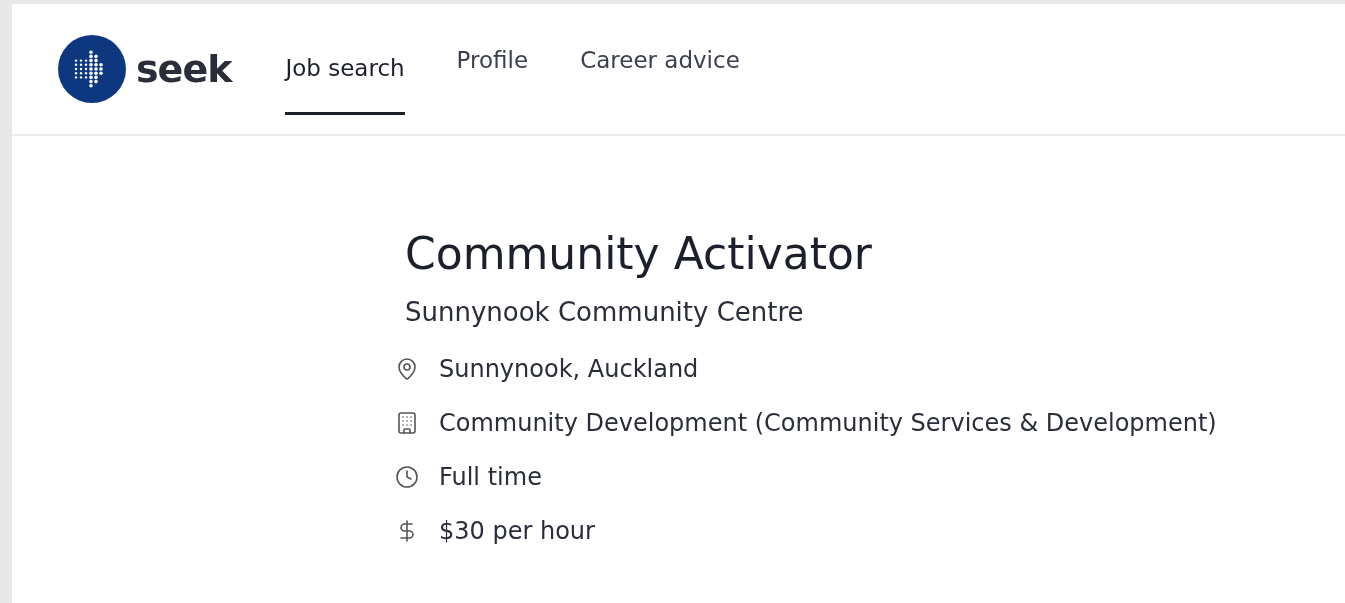 The image size is (1345, 603). What do you see at coordinates (184, 69) in the screenshot?
I see `logo-text: seek` at bounding box center [184, 69].